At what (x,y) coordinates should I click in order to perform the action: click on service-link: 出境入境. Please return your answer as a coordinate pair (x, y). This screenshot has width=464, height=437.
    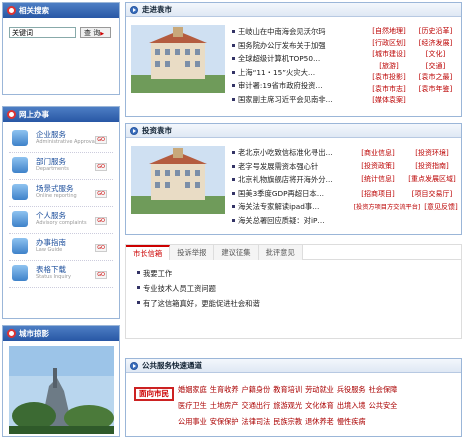
    Looking at the image, I should click on (351, 406).